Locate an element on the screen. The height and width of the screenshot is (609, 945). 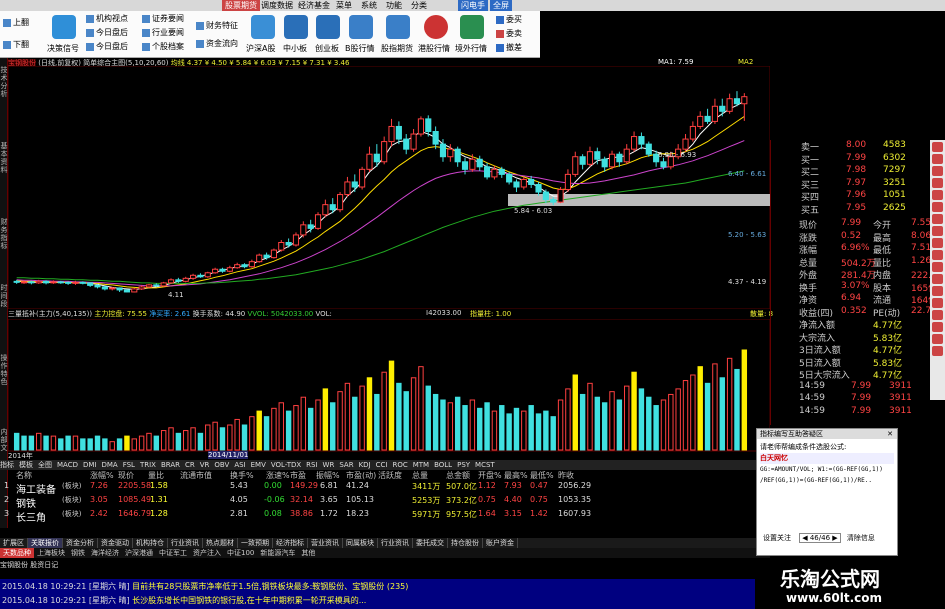
close-icon: ✕ is located at coordinates (890, 434).